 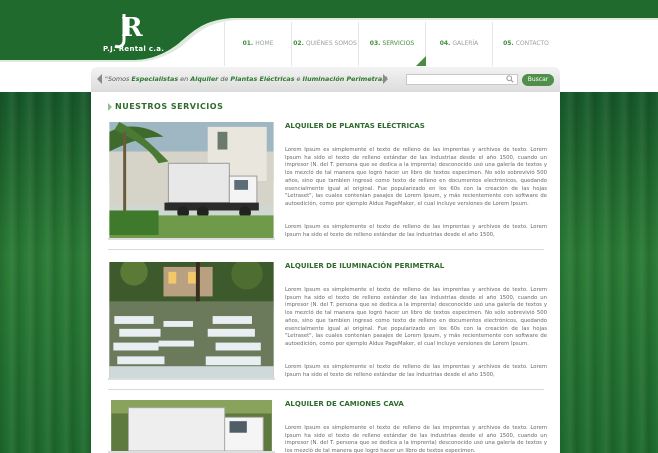 I want to click on search-icon, so click(x=510, y=79).